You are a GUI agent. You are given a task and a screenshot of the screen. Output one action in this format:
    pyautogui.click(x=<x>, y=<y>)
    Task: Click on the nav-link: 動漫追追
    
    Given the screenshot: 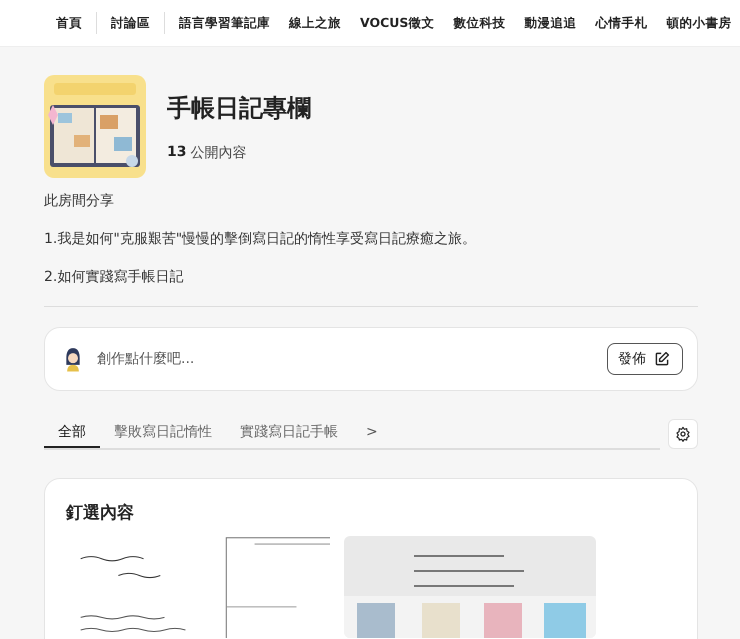 What is the action you would take?
    pyautogui.click(x=550, y=23)
    